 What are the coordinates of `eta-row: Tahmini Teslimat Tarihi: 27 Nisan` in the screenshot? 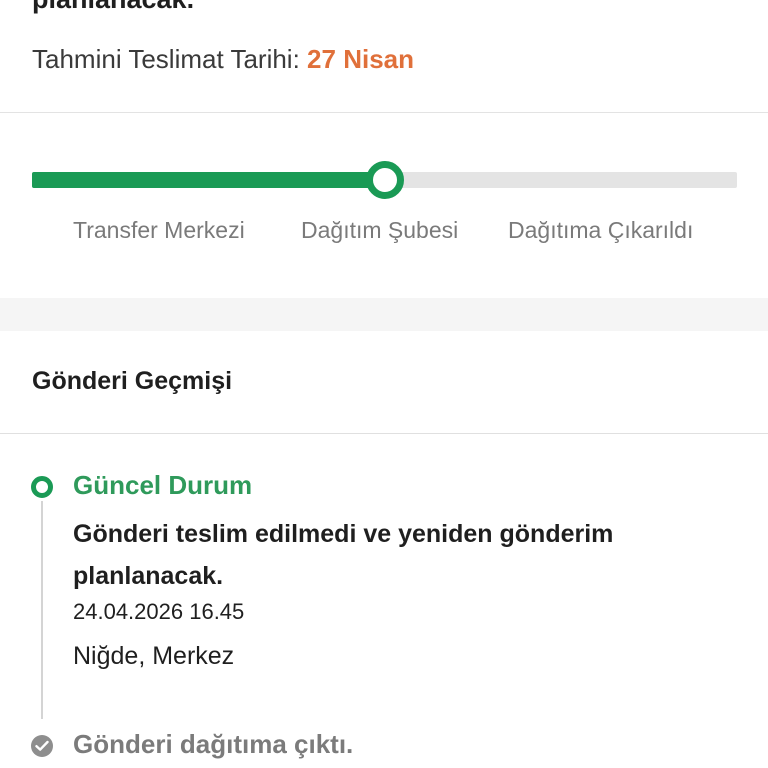 It's located at (223, 59).